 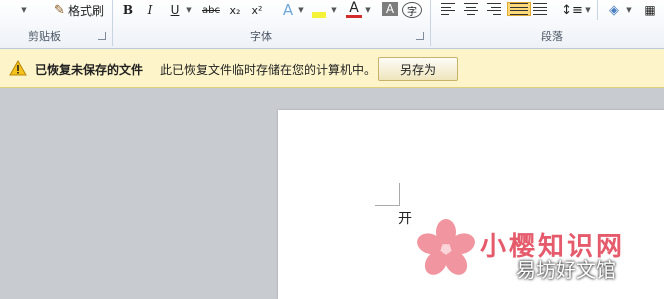 I want to click on watermark-subtitle: 易坊好文馆, so click(x=566, y=270).